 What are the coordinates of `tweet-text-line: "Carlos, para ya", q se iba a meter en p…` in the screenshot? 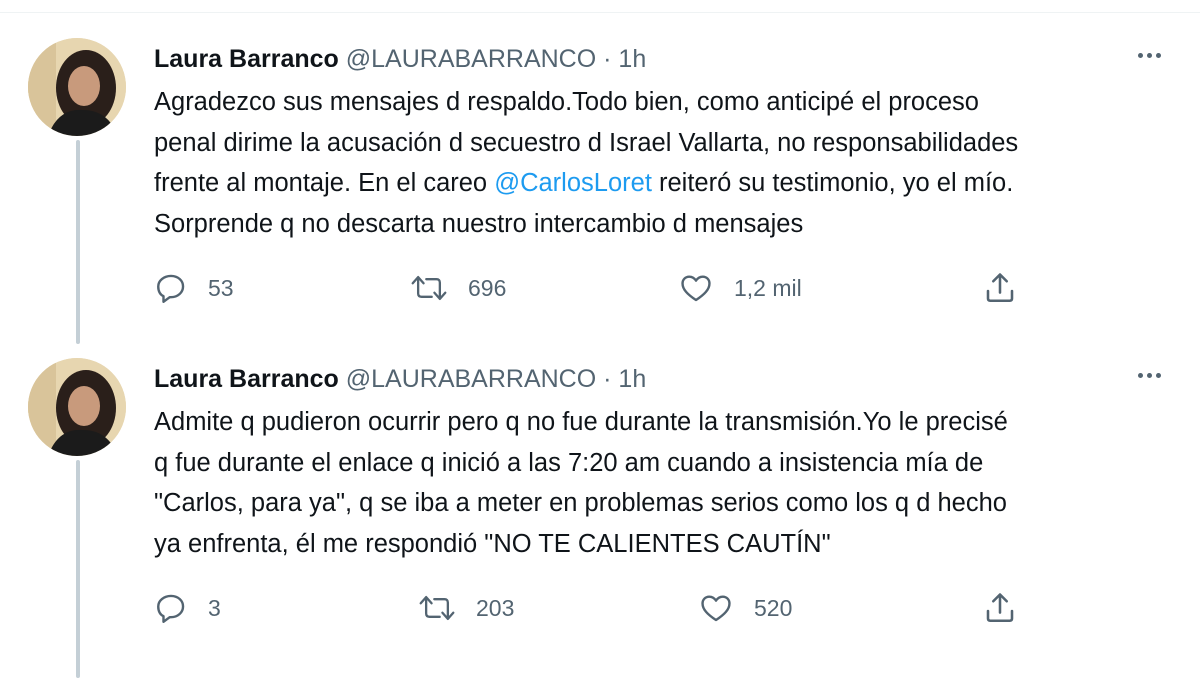 It's located at (580, 503).